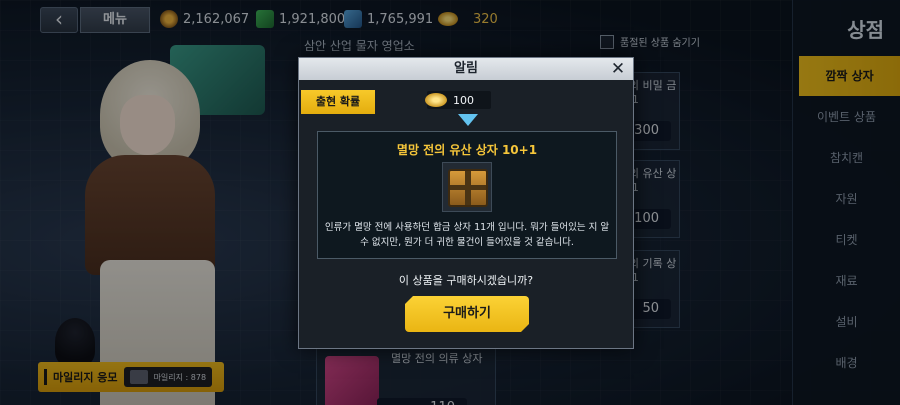  What do you see at coordinates (467, 314) in the screenshot?
I see `buy-button: 구매하기` at bounding box center [467, 314].